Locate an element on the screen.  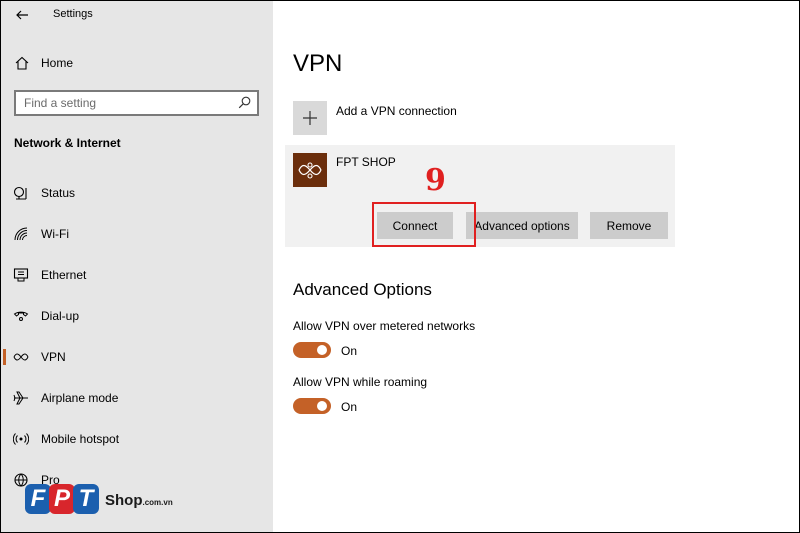
sidebar-item-label: Ethernet is located at coordinates (64, 275).